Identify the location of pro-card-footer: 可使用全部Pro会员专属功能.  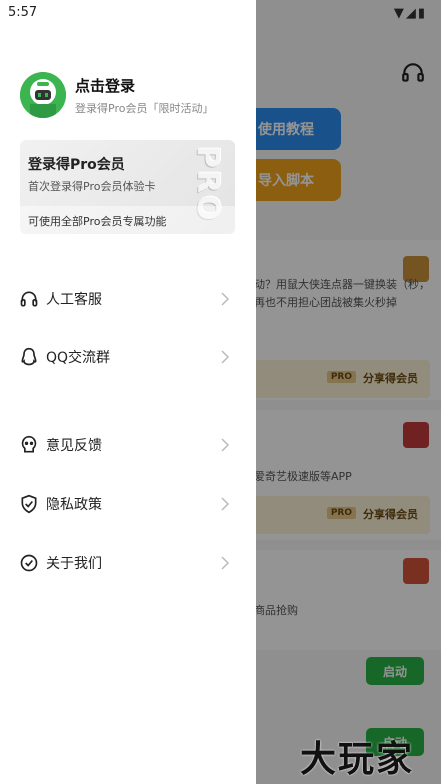
(127, 220).